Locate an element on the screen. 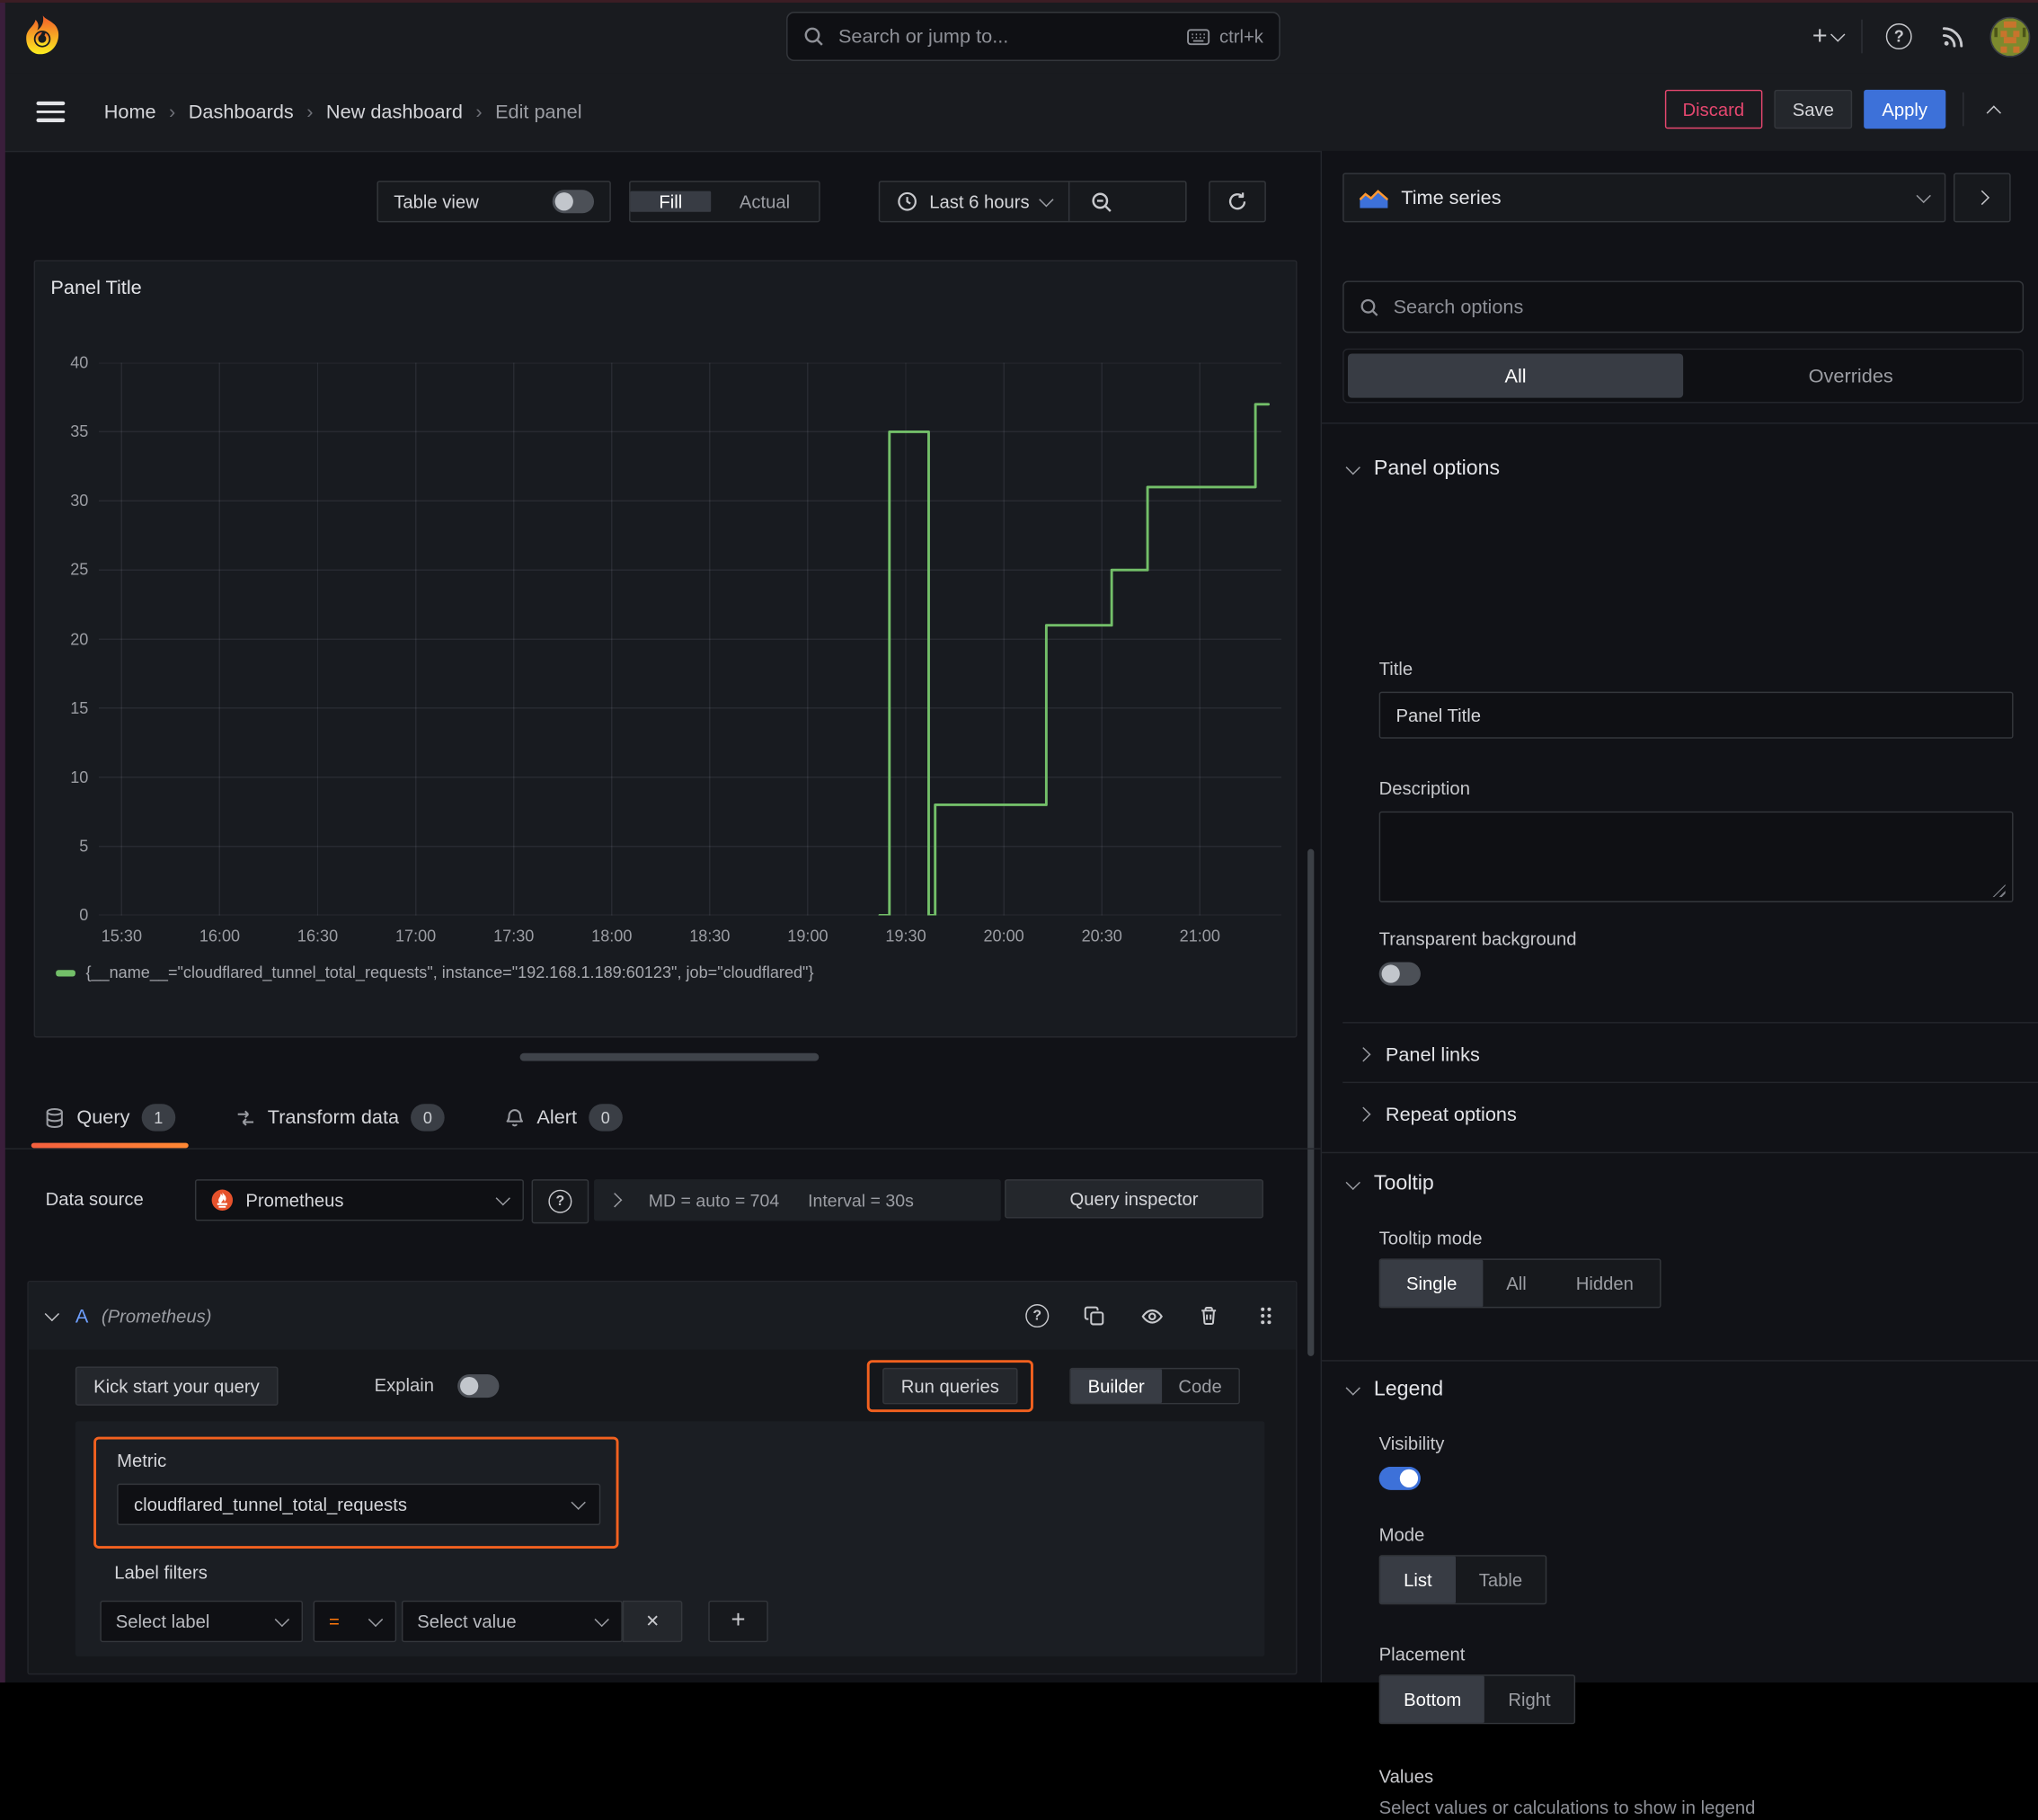  run-queries-button: Run queries is located at coordinates (950, 1386).